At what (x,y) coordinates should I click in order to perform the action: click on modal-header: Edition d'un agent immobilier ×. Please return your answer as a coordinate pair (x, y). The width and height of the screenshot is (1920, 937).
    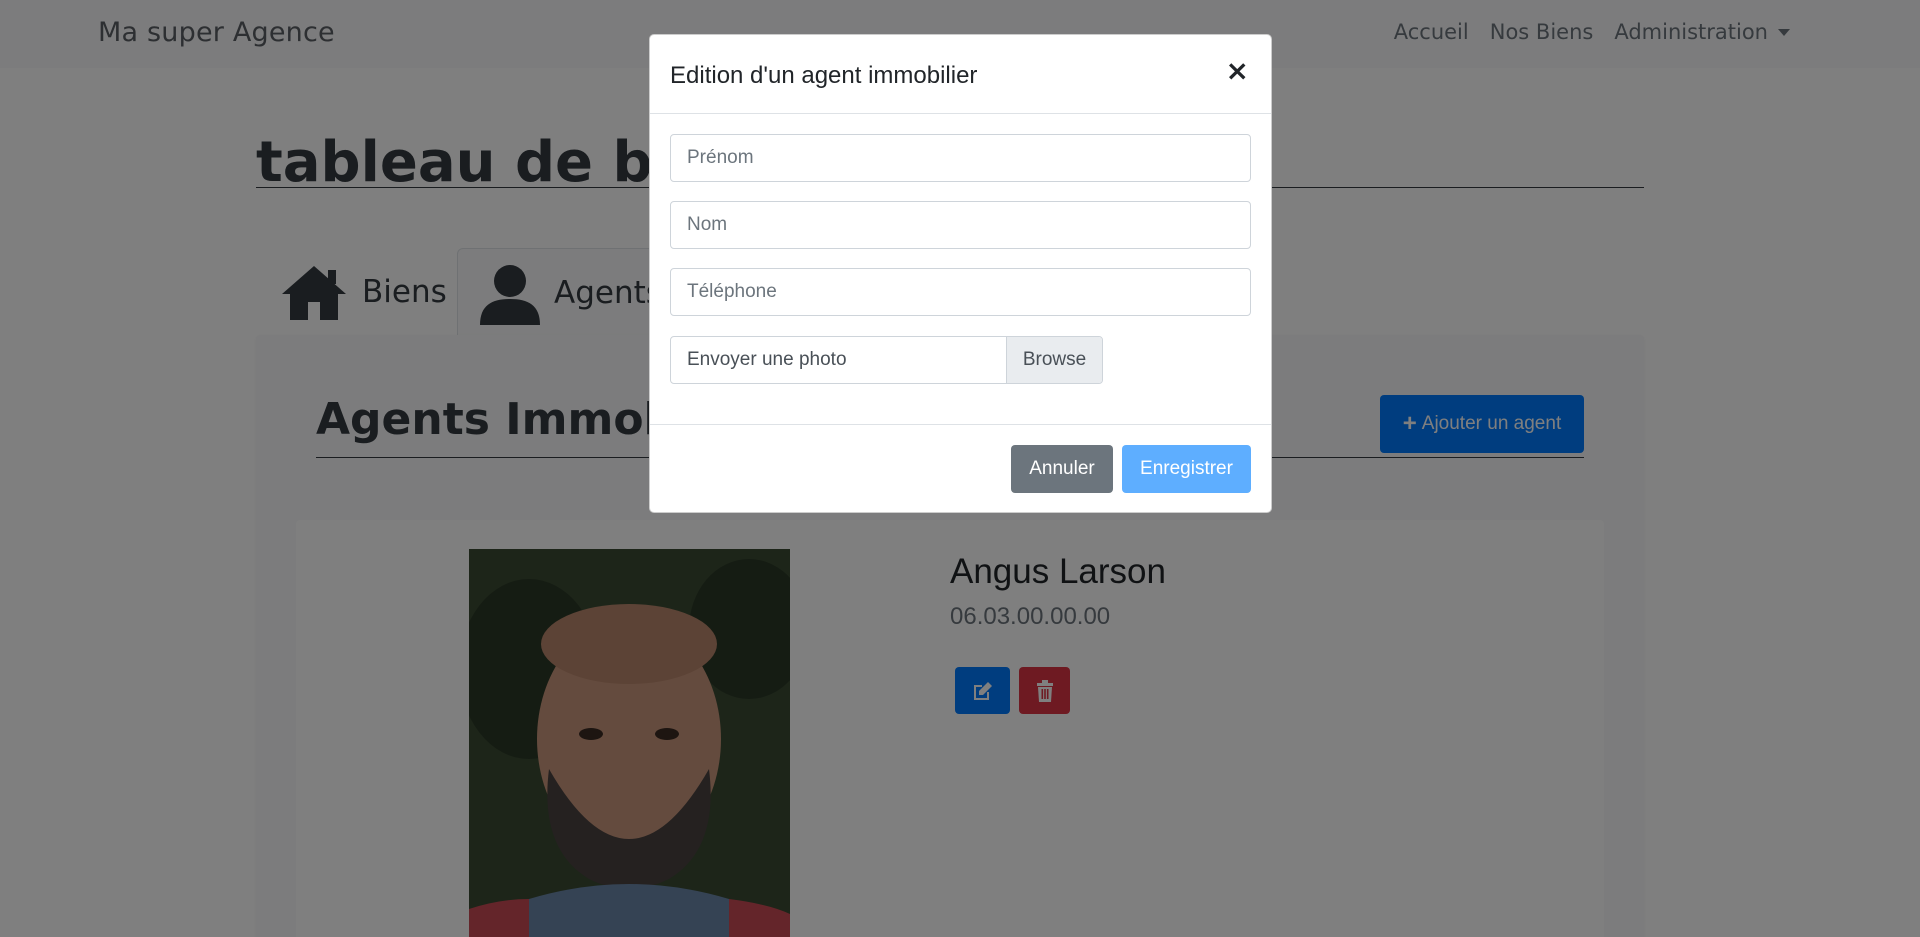
    Looking at the image, I should click on (960, 74).